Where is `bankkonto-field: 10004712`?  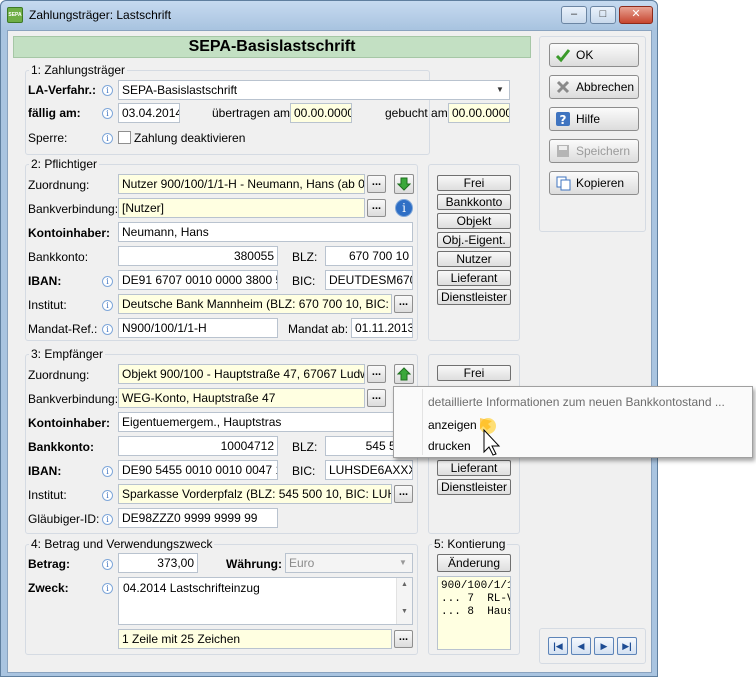 bankkonto-field: 10004712 is located at coordinates (198, 446).